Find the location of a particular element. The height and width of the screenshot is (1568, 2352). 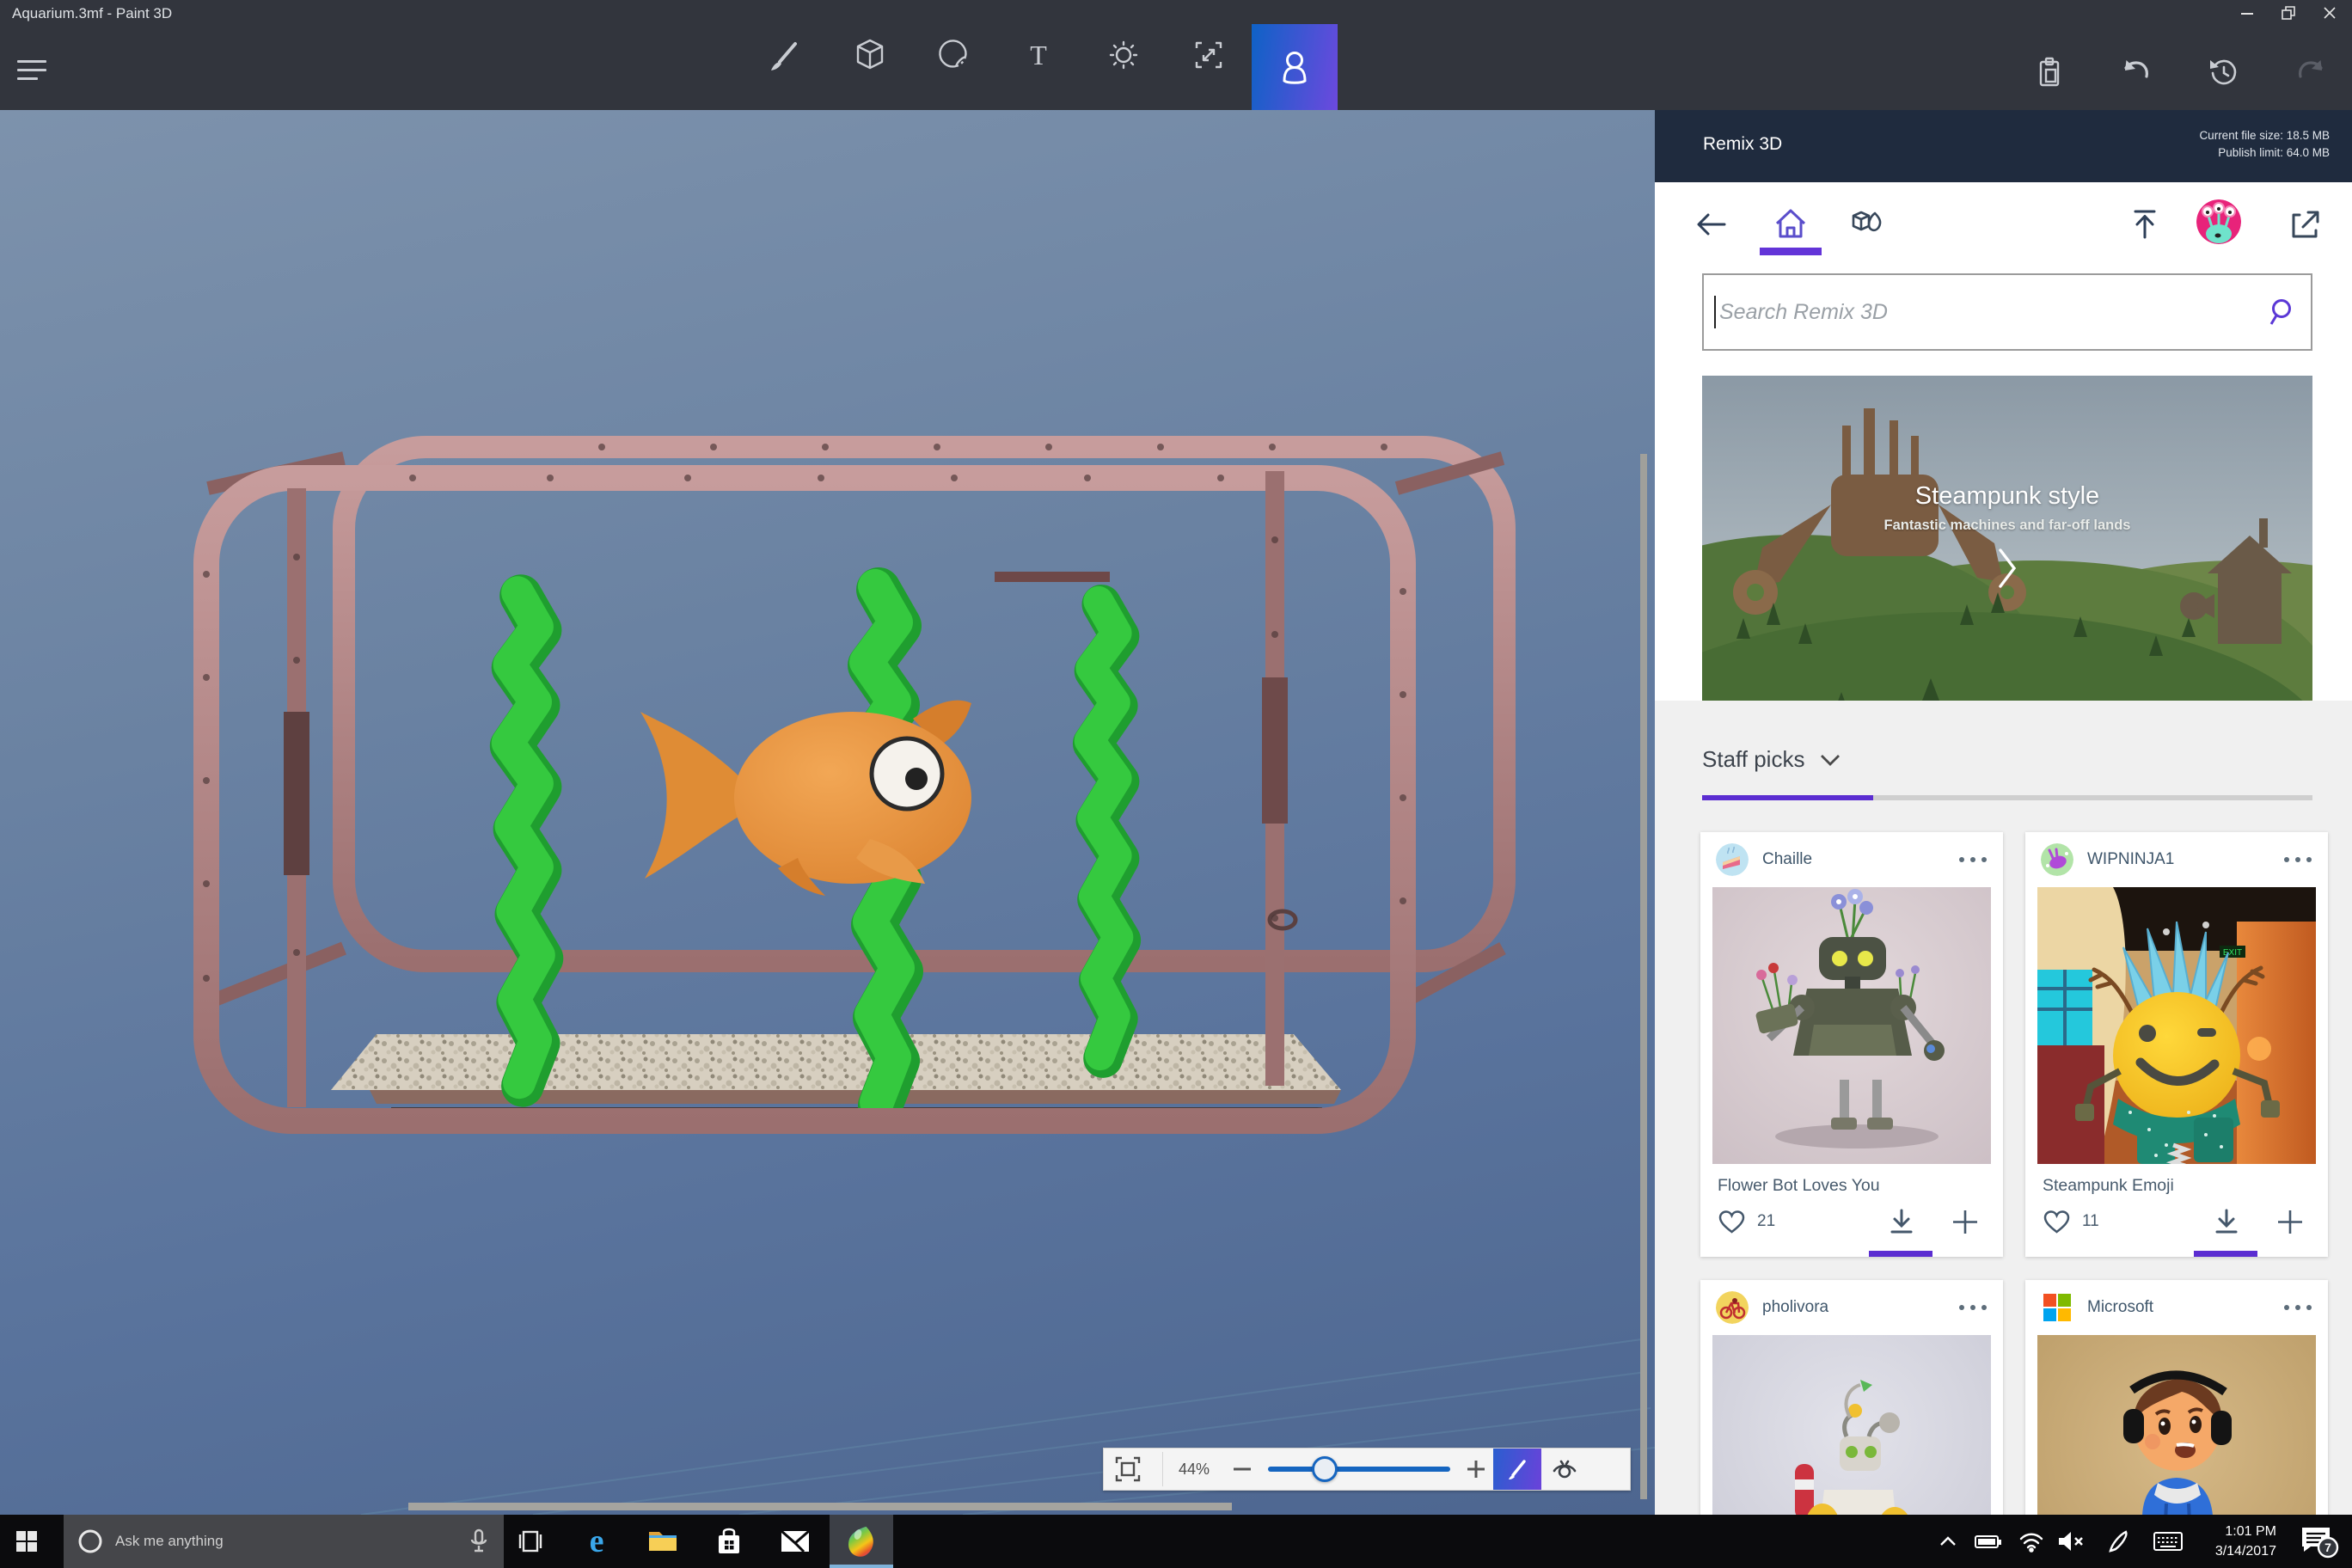

close-button is located at coordinates (2329, 13).